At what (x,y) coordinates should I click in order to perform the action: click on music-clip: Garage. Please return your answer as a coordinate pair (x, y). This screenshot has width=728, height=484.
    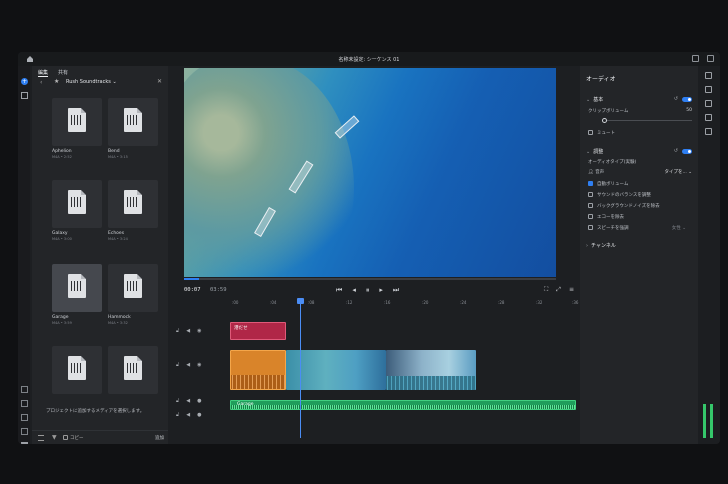
    Looking at the image, I should click on (403, 405).